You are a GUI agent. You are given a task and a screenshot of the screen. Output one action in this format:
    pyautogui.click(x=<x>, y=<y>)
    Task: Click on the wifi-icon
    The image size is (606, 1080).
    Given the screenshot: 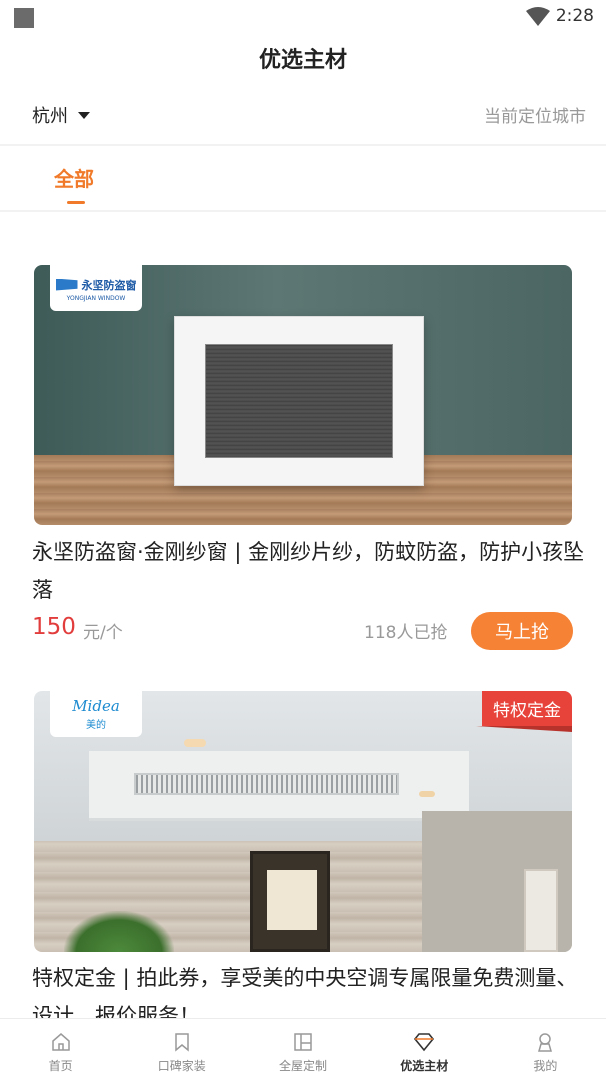 What is the action you would take?
    pyautogui.click(x=538, y=16)
    